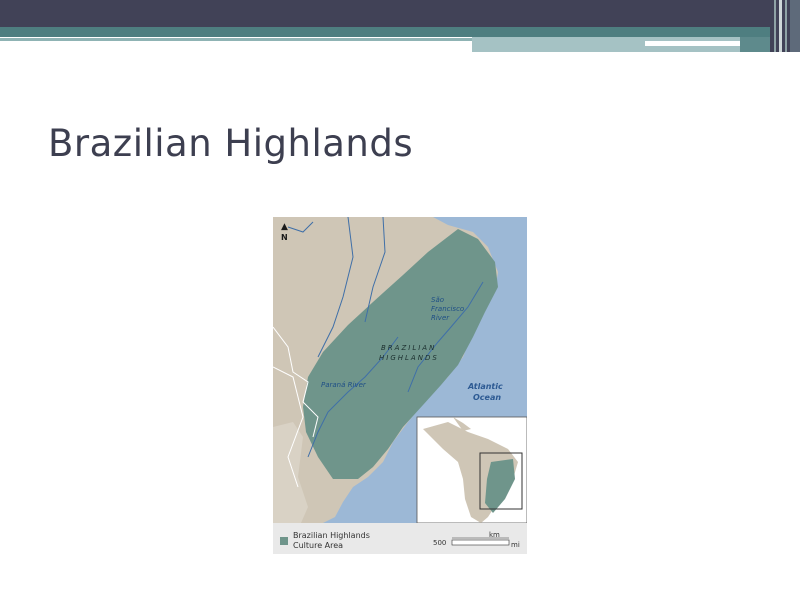  I want to click on legend-label-line2: Culture Area, so click(318, 545).